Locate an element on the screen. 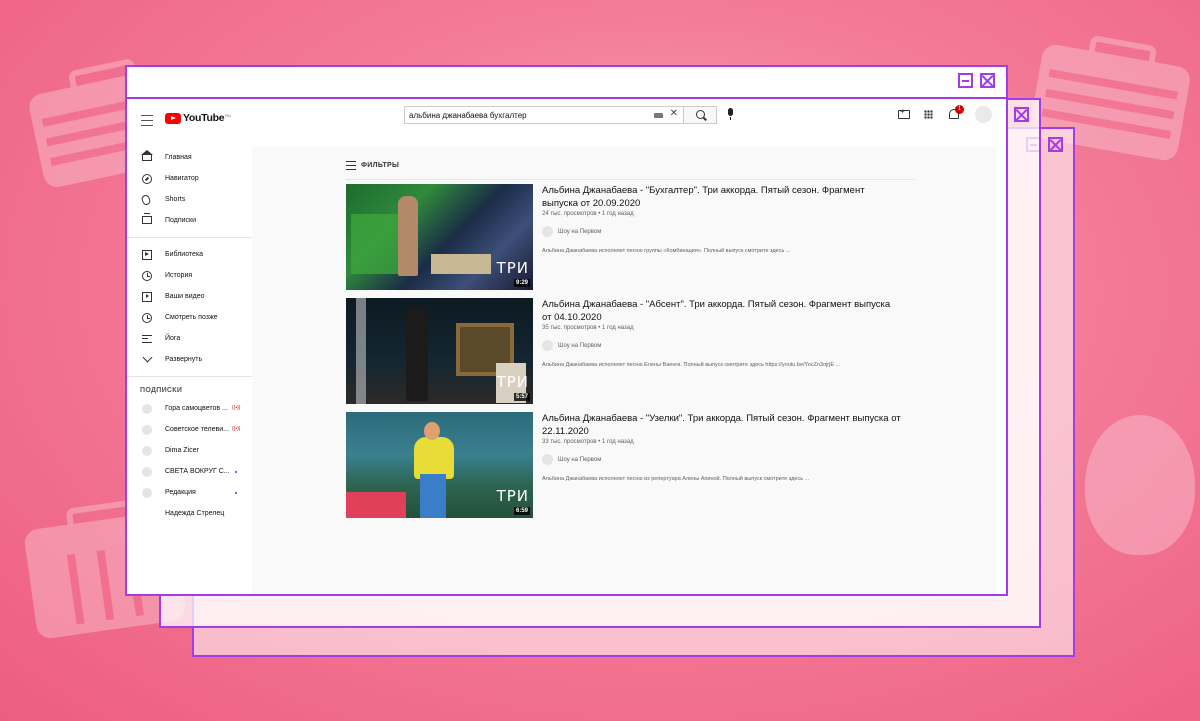 The height and width of the screenshot is (721, 1200). search-input: альбина джанабаева бухгалтер ✕ is located at coordinates (544, 115).